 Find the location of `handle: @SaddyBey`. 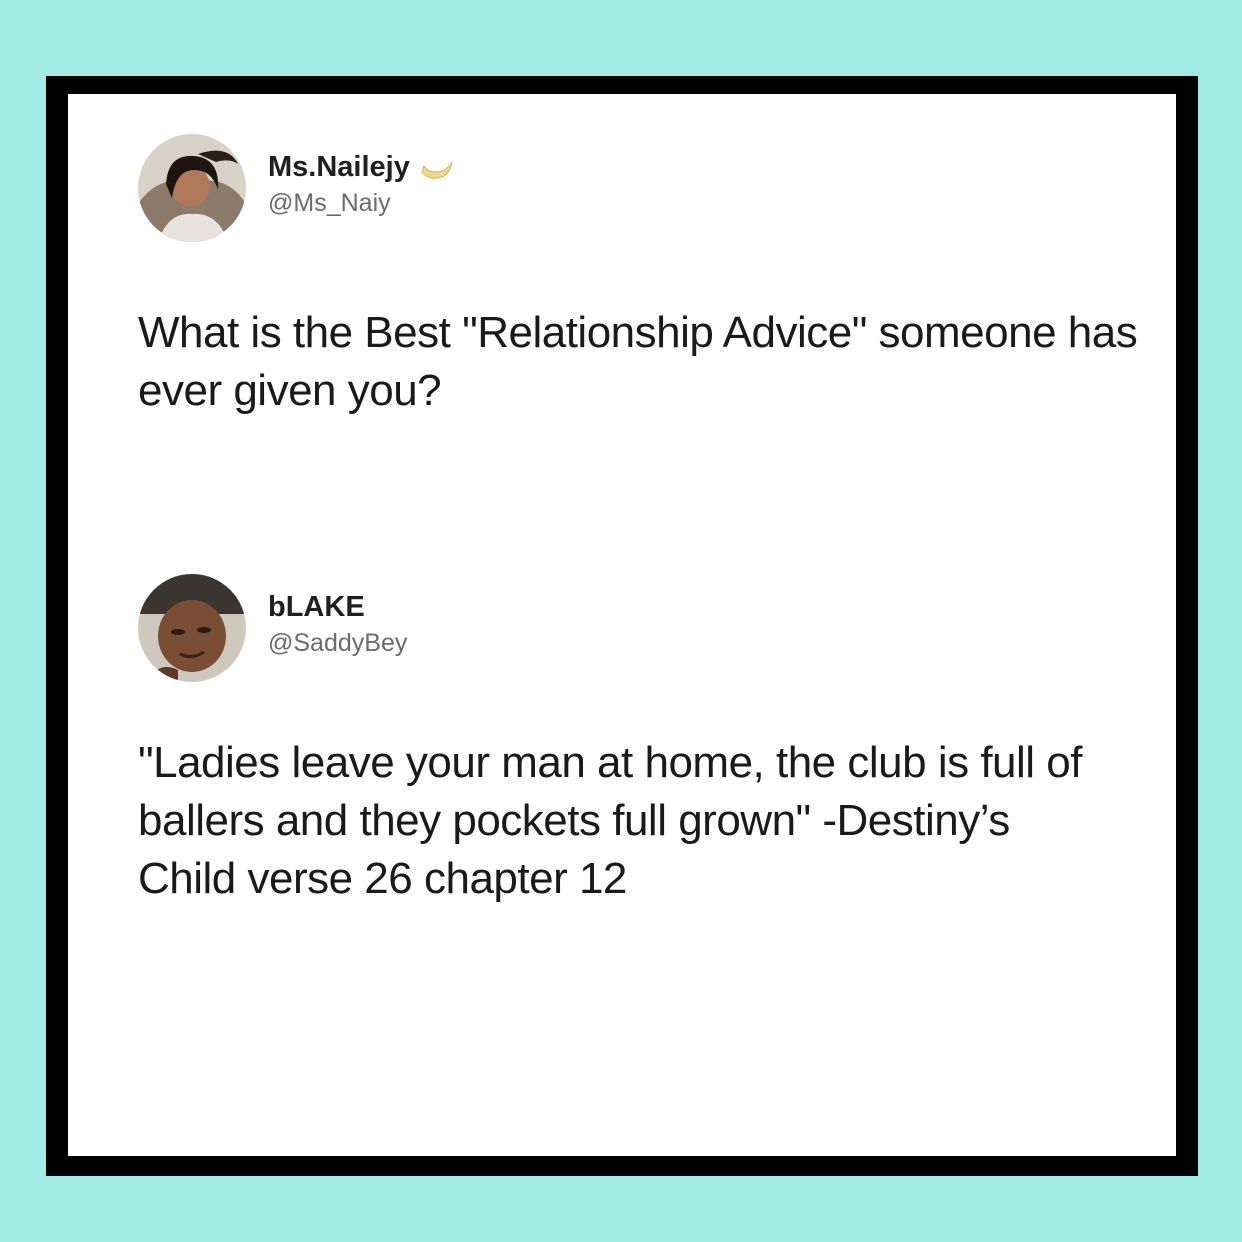

handle: @SaddyBey is located at coordinates (337, 643).